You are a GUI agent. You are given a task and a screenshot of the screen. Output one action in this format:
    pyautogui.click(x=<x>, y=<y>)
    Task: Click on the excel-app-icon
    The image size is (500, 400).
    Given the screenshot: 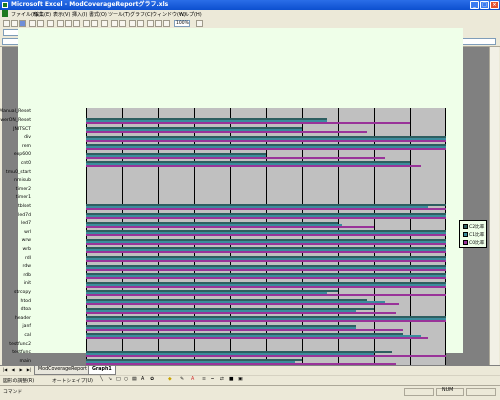 What is the action you would take?
    pyautogui.click(x=5, y=5)
    